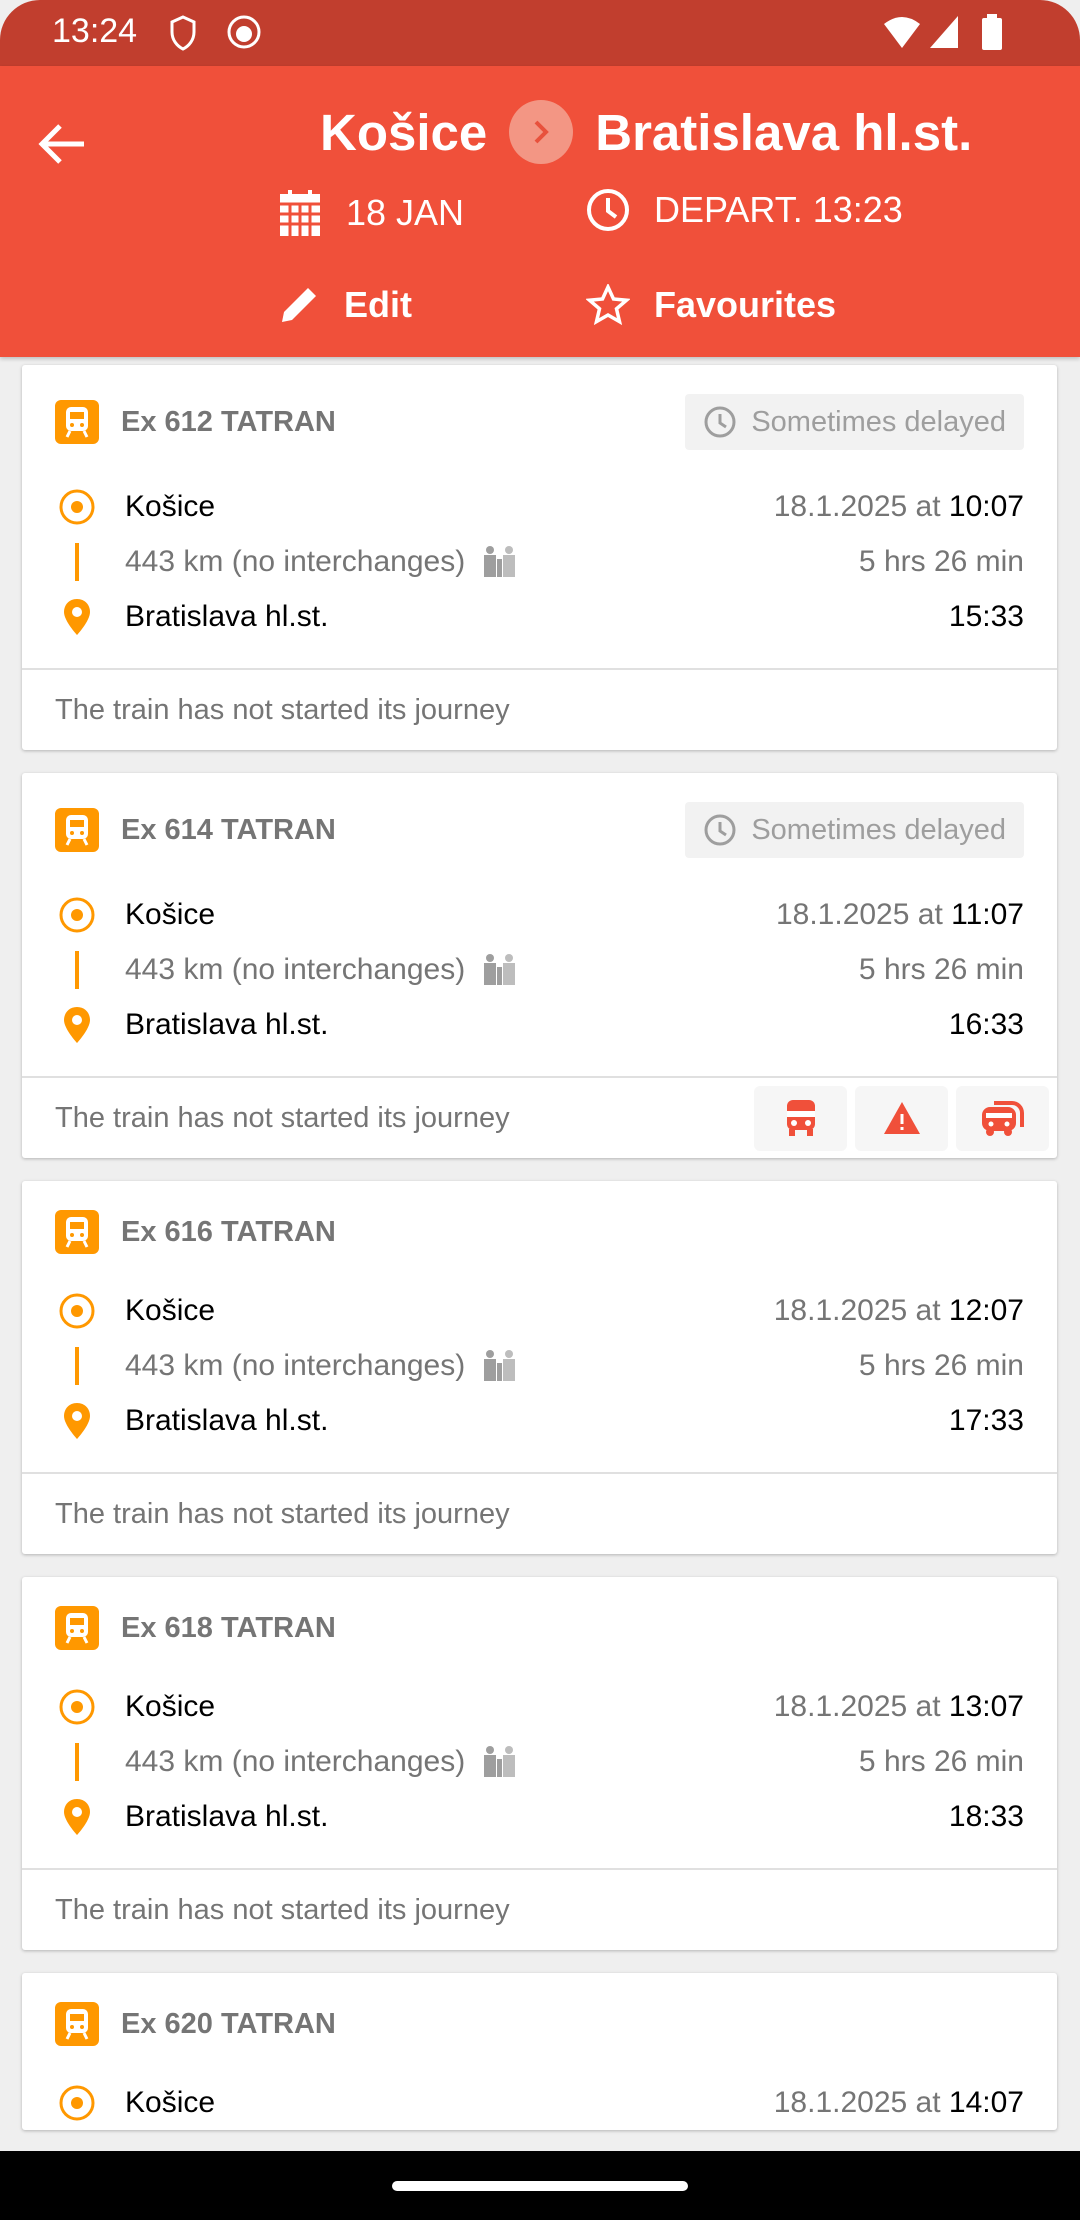  Describe the element at coordinates (986, 1816) in the screenshot. I see `arrival-time: 18:33` at that location.